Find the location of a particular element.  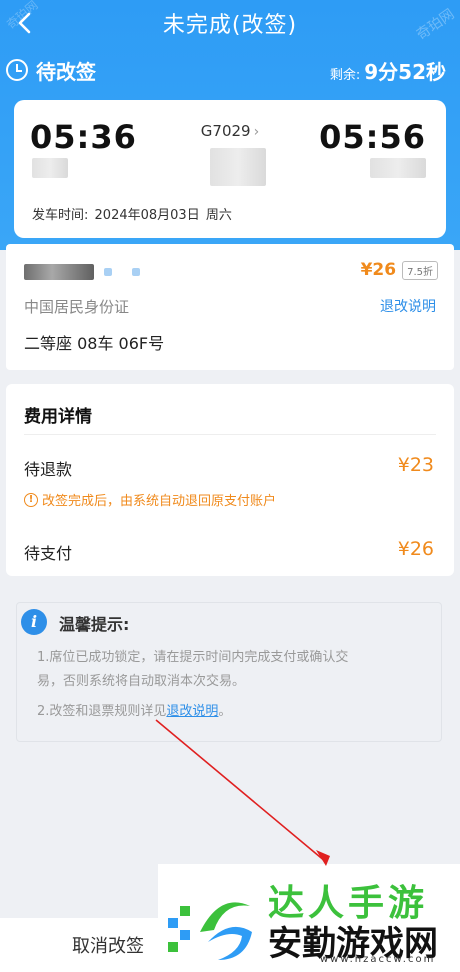

arrival-station-blurred is located at coordinates (398, 168).